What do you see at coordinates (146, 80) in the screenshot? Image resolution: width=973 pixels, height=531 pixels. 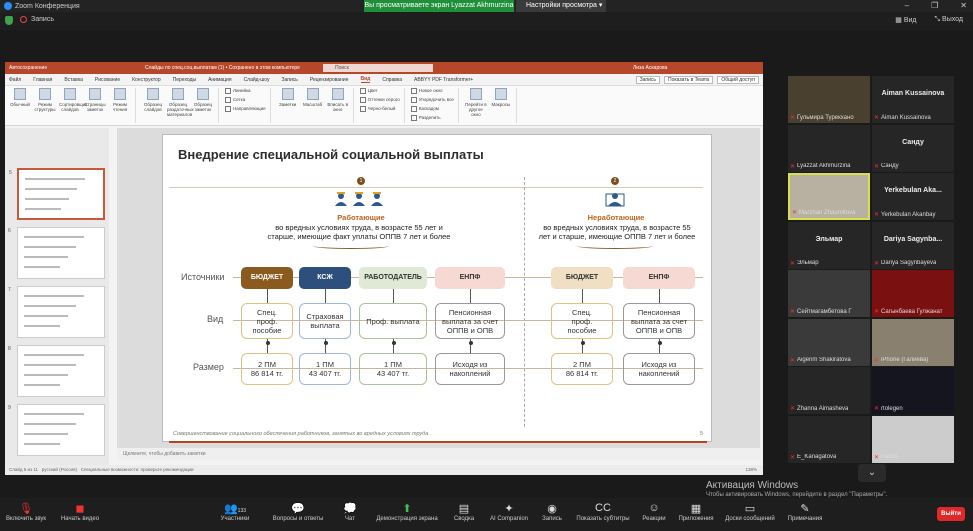 I see `ribbon-tab: Конструктор` at bounding box center [146, 80].